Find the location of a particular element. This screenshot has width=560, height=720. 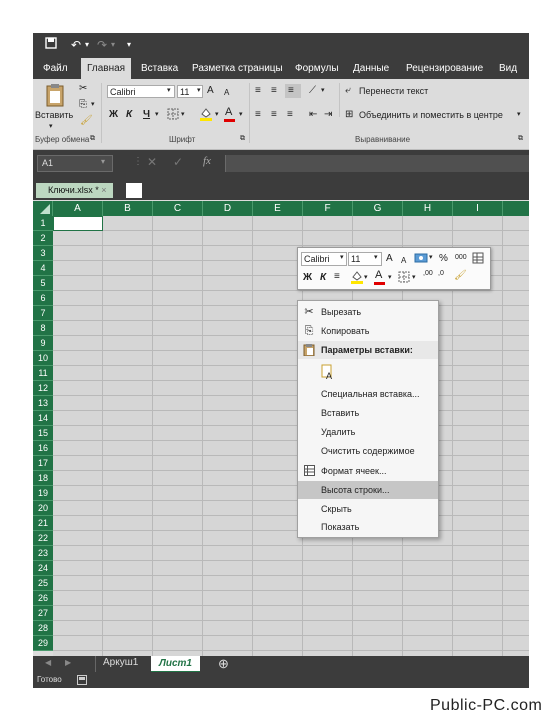

menu-item-insert: Вставить is located at coordinates (368, 413).